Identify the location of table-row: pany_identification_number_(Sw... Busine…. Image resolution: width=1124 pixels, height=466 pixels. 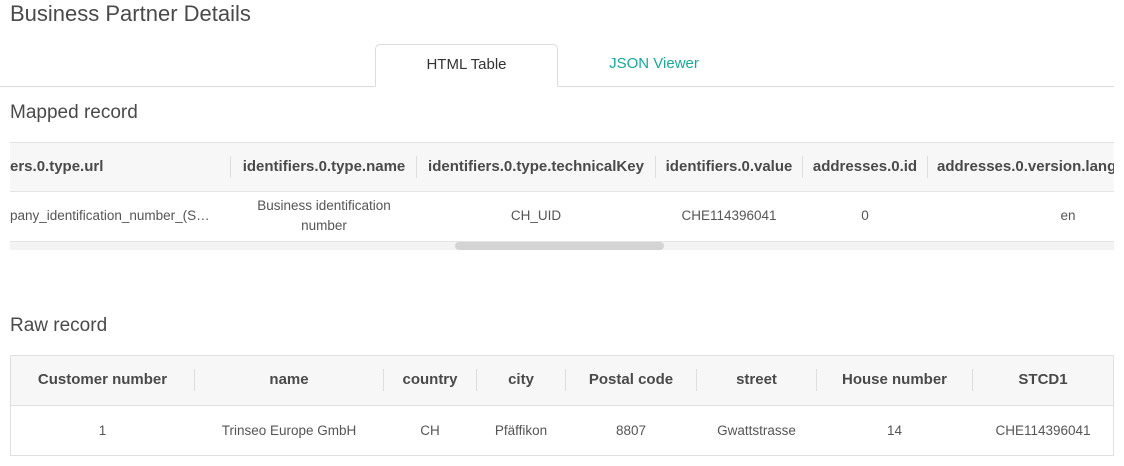
(562, 217).